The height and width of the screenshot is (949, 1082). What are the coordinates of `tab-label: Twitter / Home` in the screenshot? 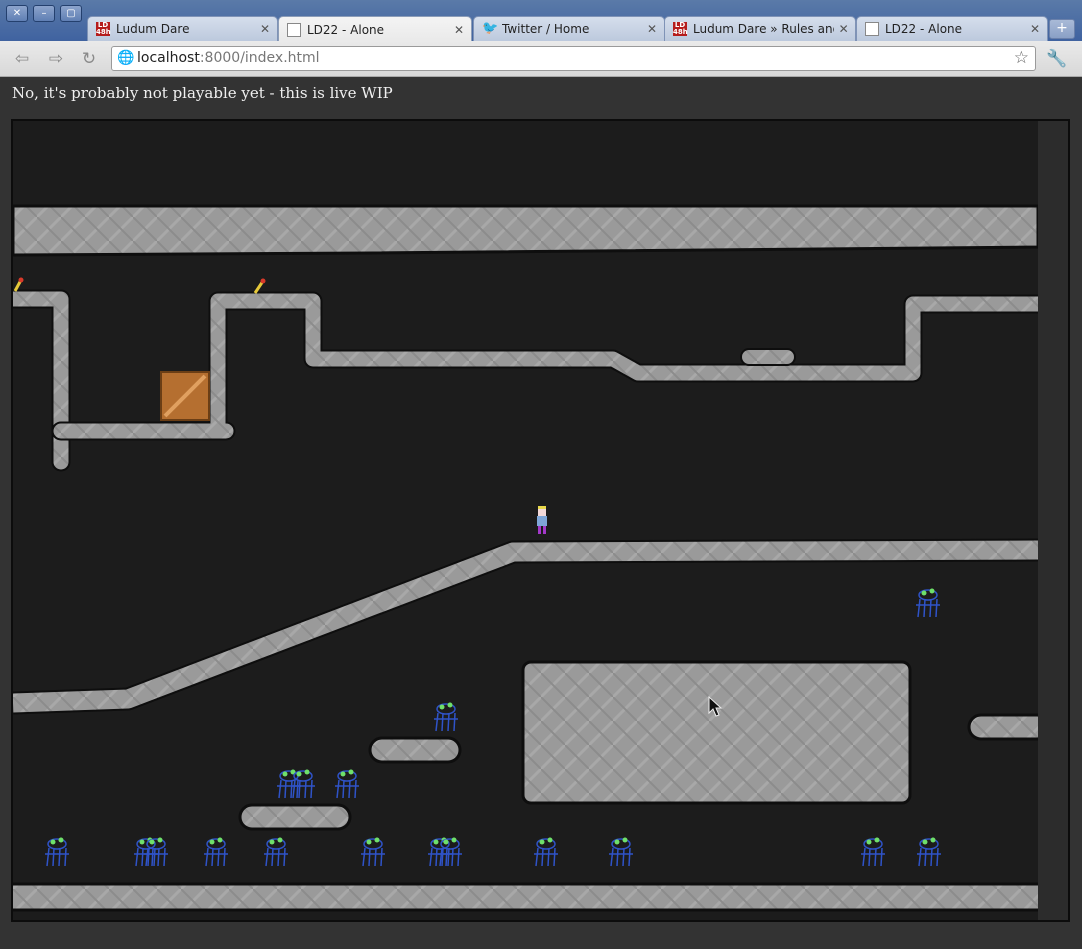 It's located at (546, 29).